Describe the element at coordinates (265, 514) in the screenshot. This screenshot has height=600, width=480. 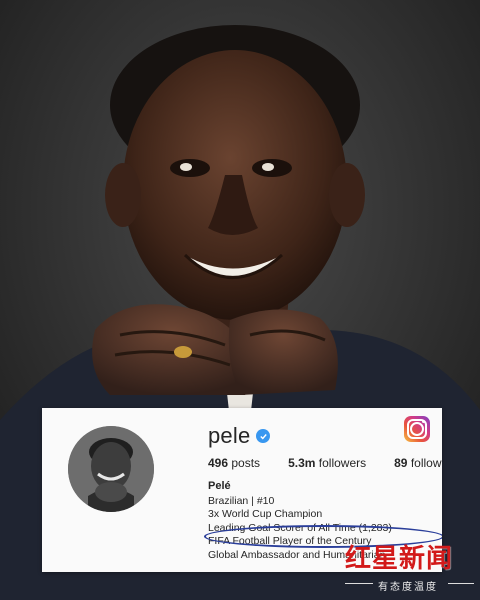
I see `bio-line: 3x World Cup Champion` at that location.